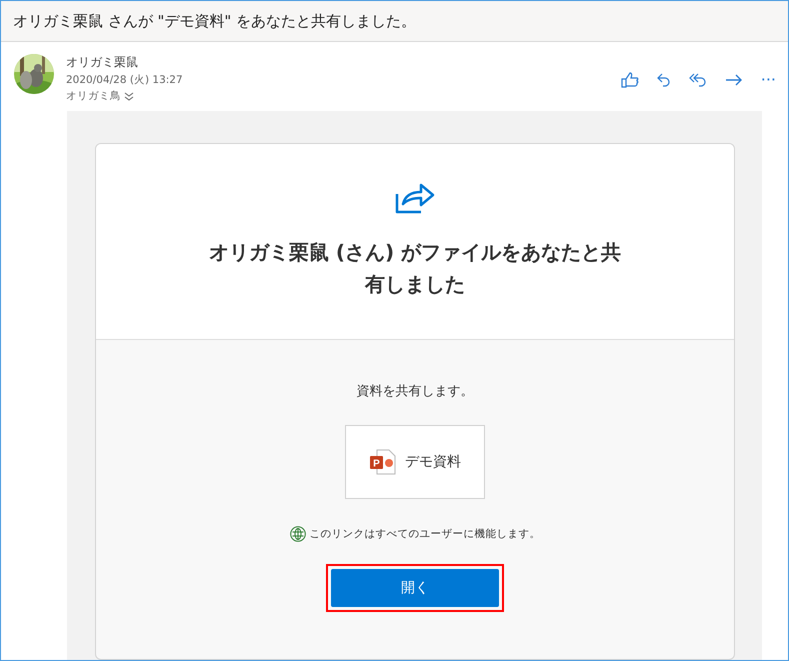 This screenshot has width=789, height=661. I want to click on recipient-name: オリガミ鳥, so click(93, 96).